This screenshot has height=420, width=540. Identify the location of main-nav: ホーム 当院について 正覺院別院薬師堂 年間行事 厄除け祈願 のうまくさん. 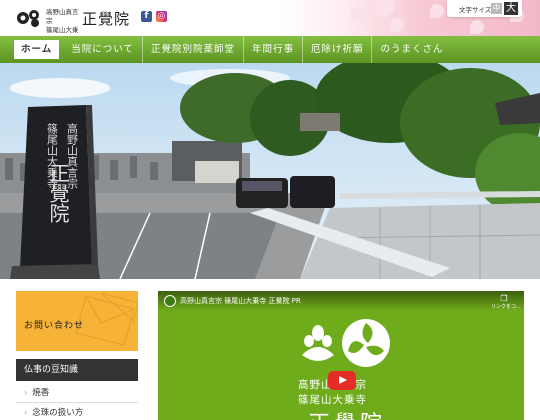
(270, 49).